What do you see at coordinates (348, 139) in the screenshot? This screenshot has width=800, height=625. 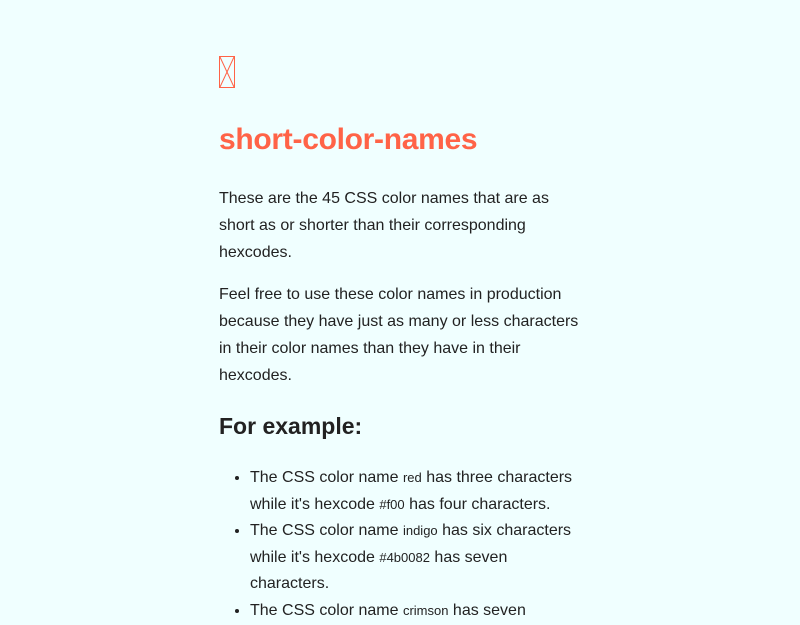 I see `page-title: short-color-names` at bounding box center [348, 139].